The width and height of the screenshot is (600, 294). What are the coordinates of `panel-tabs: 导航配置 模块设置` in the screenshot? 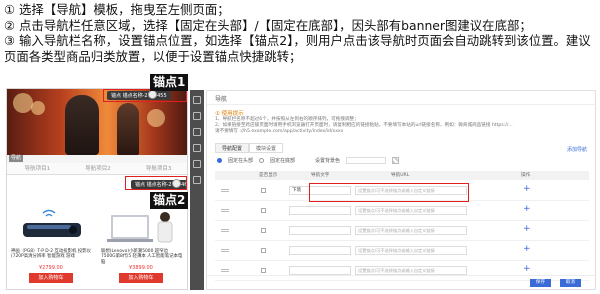 It's located at (249, 148).